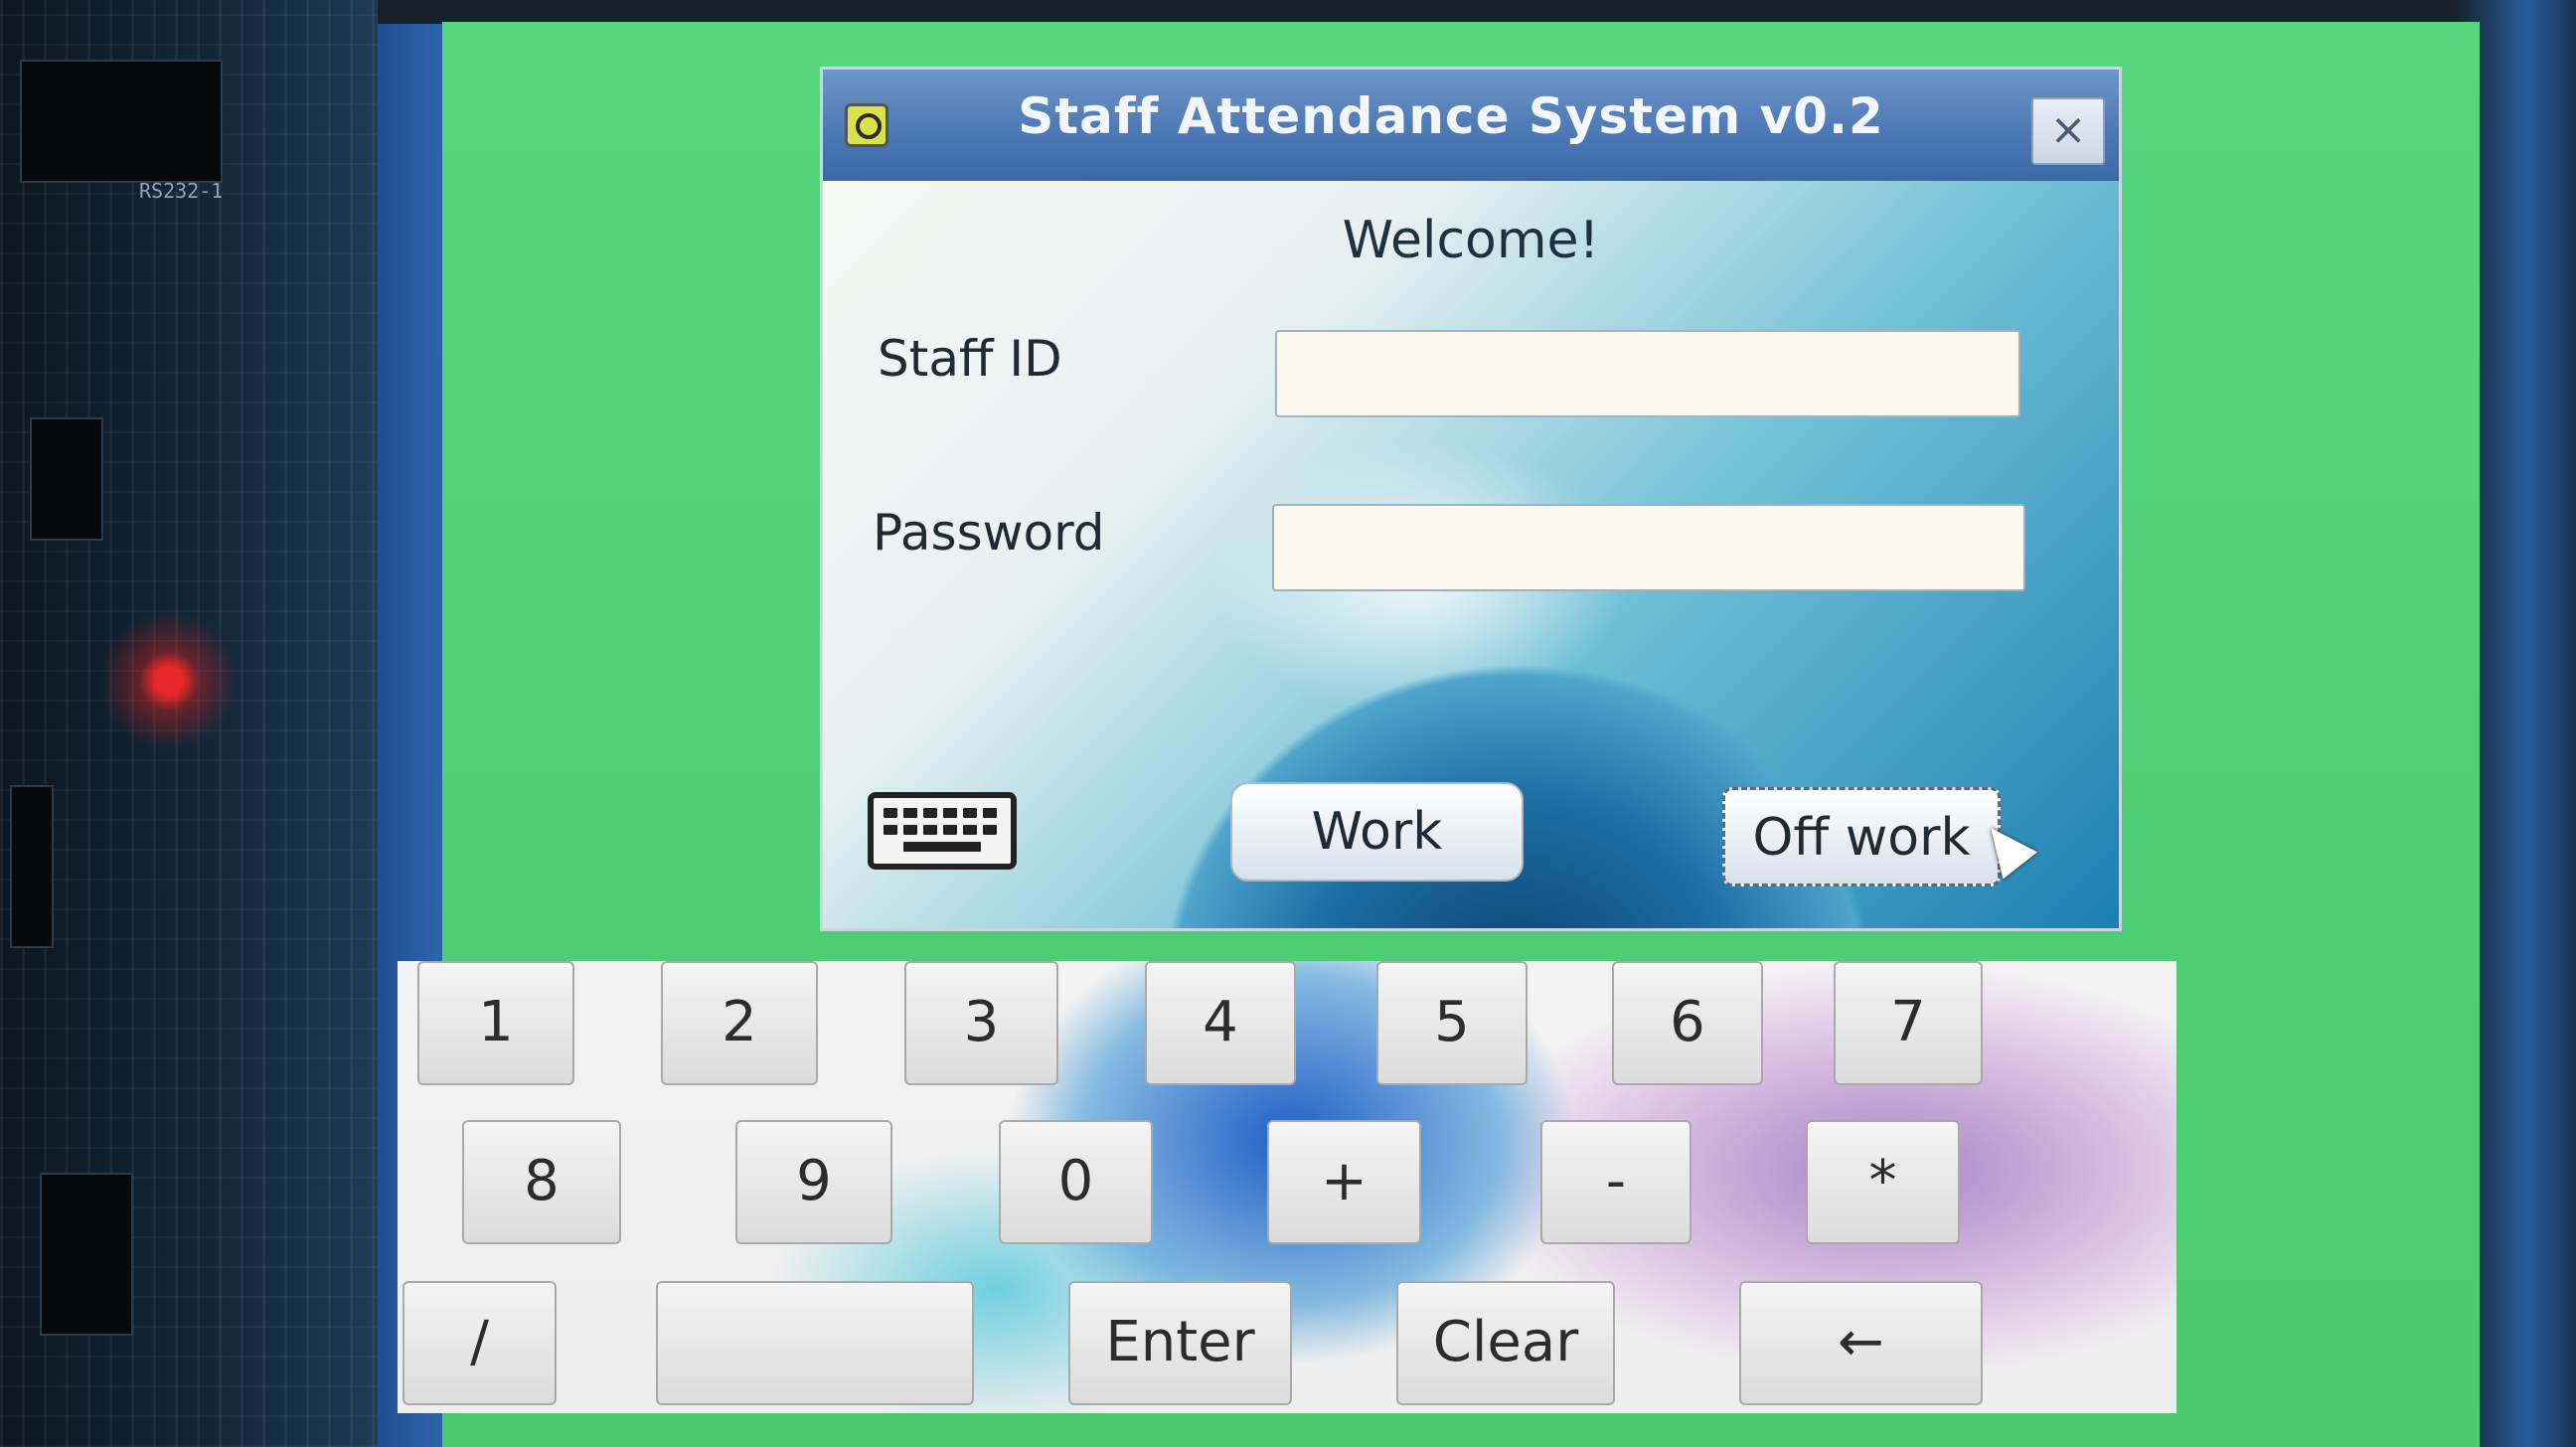  What do you see at coordinates (541, 1182) in the screenshot?
I see `key-8: 8` at bounding box center [541, 1182].